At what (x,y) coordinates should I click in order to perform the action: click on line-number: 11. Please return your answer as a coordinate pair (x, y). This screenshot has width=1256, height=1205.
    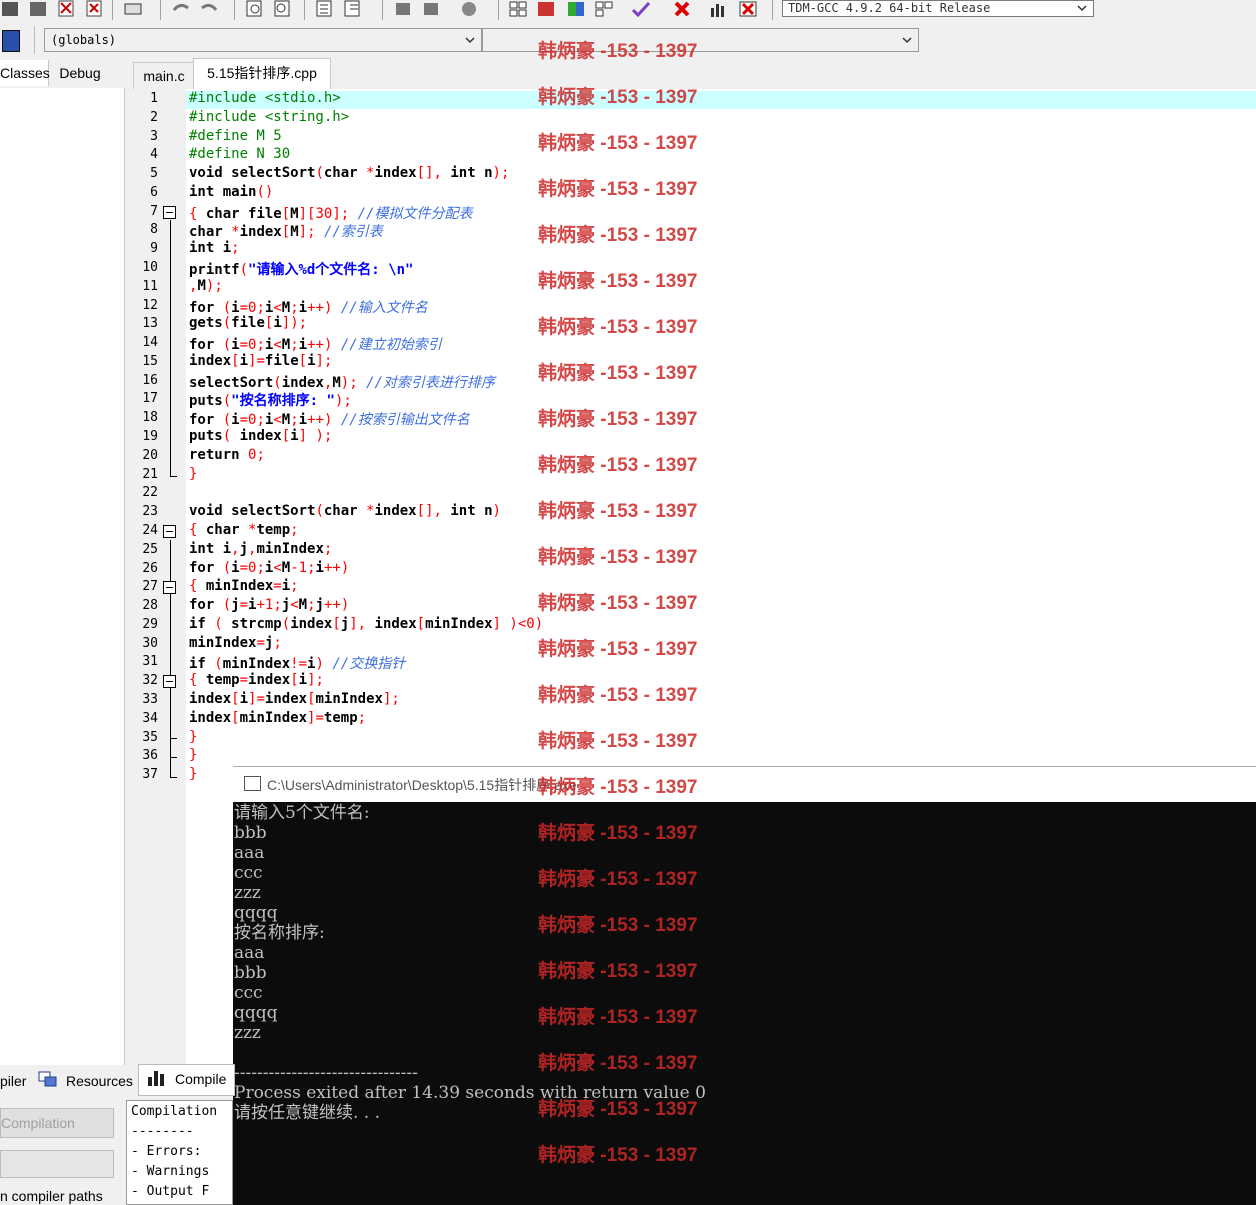
    Looking at the image, I should click on (150, 286).